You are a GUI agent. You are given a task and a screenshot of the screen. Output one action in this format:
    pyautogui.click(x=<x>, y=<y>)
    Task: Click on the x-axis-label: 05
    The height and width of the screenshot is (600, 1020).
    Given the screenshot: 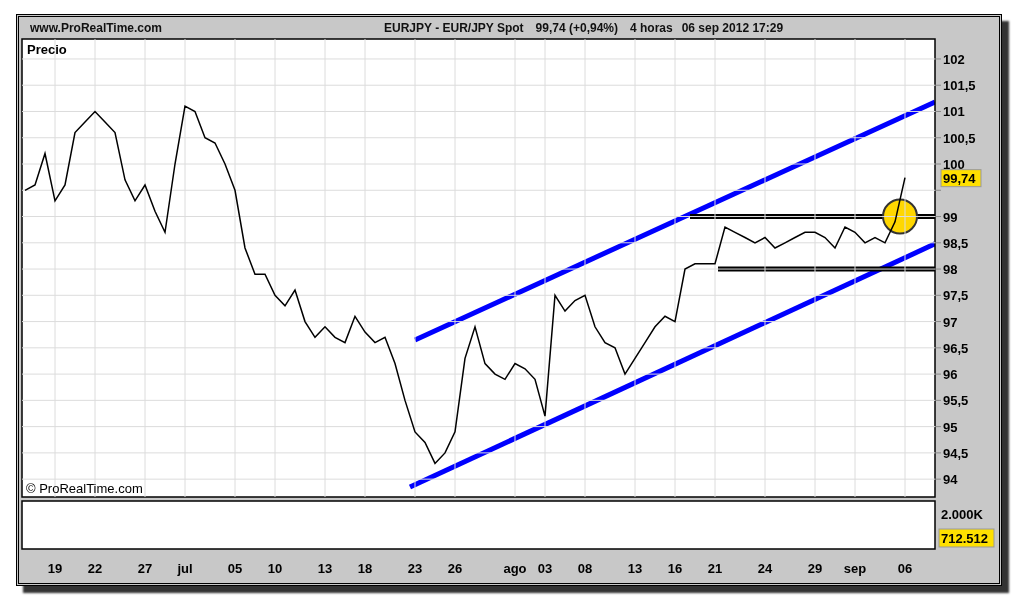 What is the action you would take?
    pyautogui.click(x=235, y=568)
    